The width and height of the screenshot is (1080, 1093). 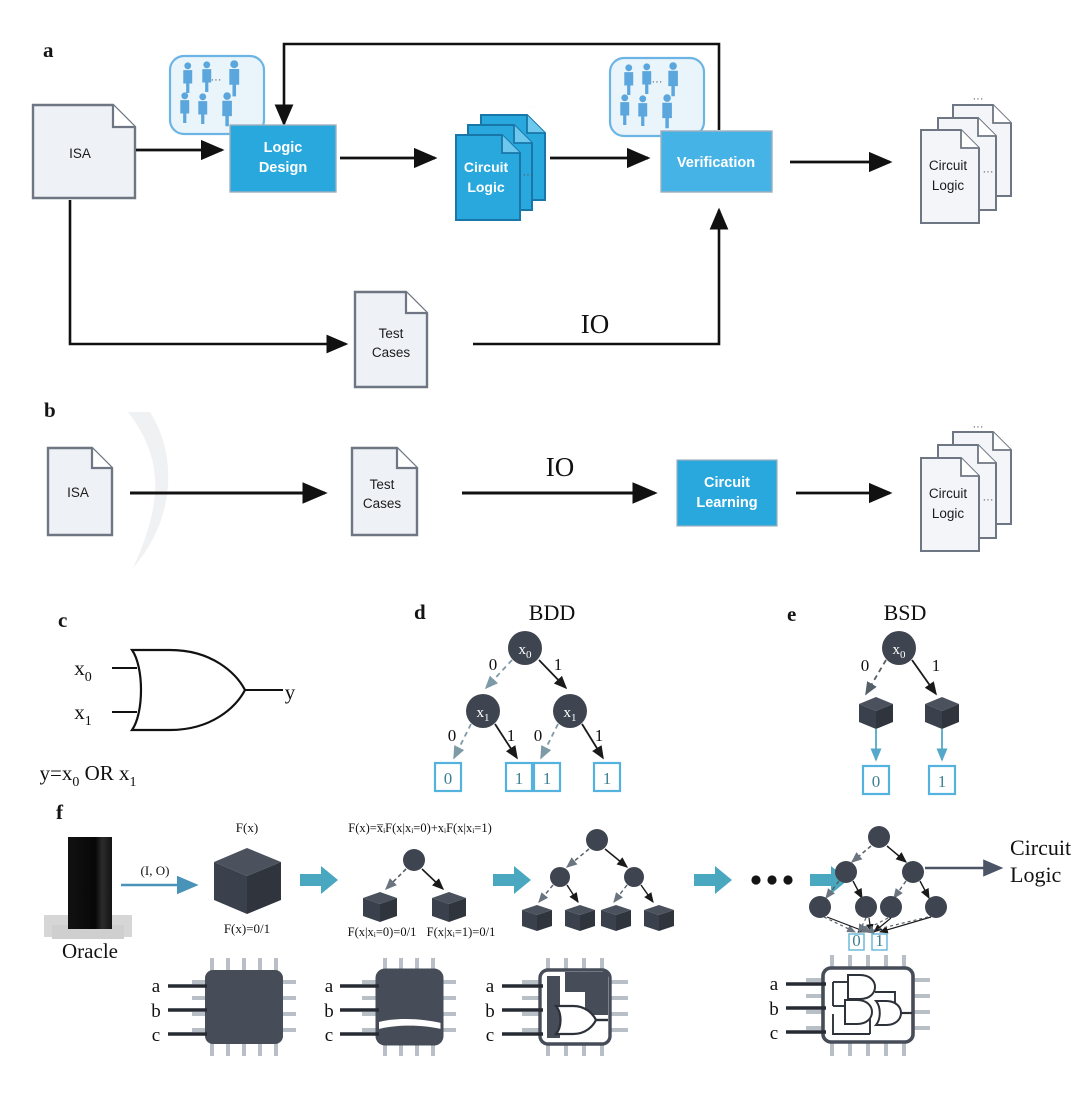 I want to click on people-group-design: ···, so click(x=217, y=95).